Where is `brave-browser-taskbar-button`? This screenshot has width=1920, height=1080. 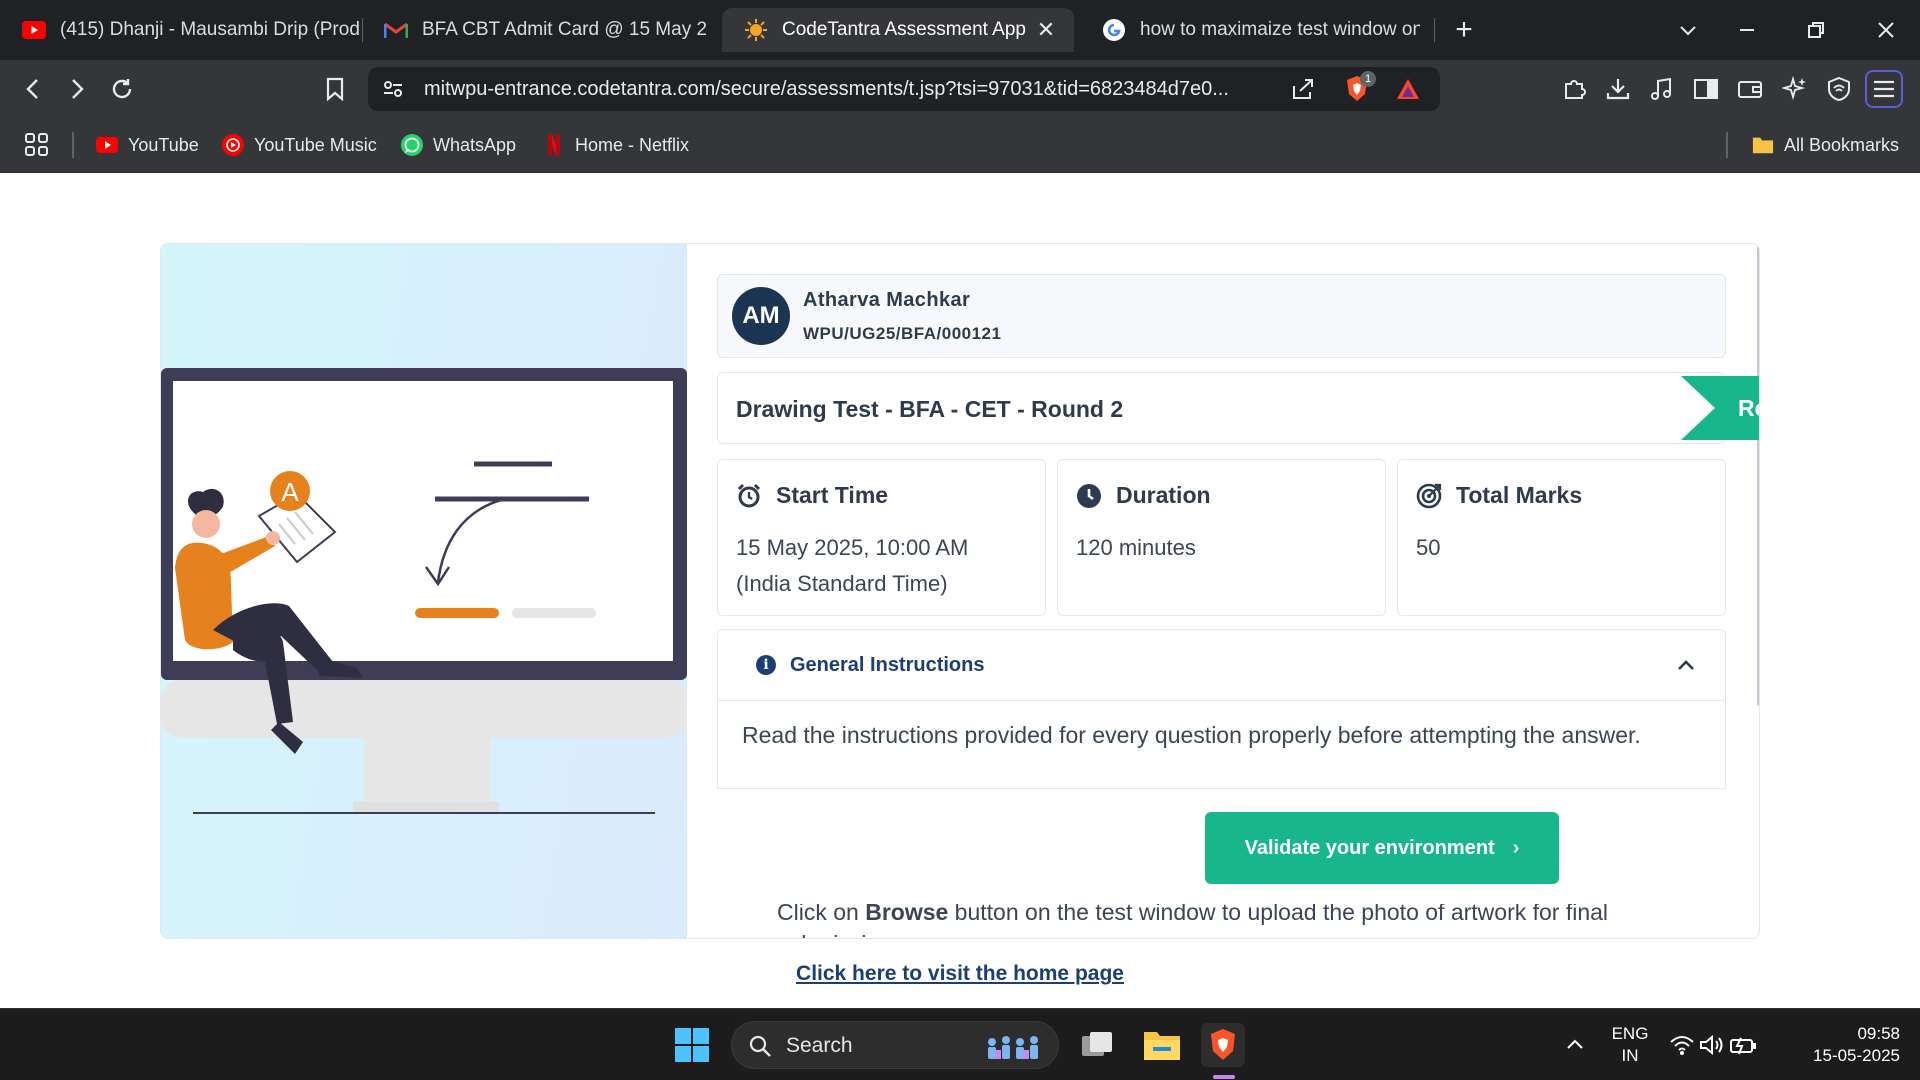
brave-browser-taskbar-button is located at coordinates (1223, 1045).